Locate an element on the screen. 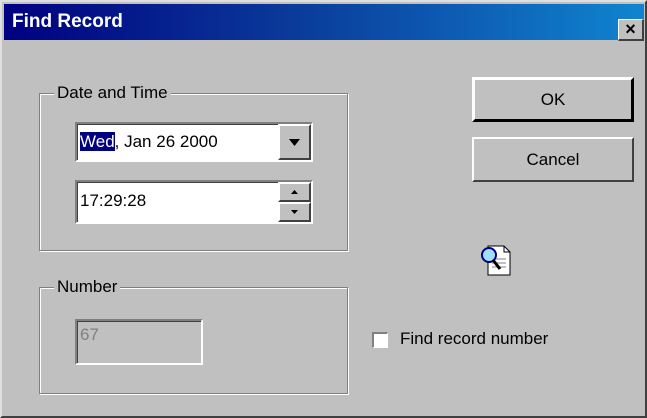 The height and width of the screenshot is (418, 647). time-spin-down-button is located at coordinates (294, 212).